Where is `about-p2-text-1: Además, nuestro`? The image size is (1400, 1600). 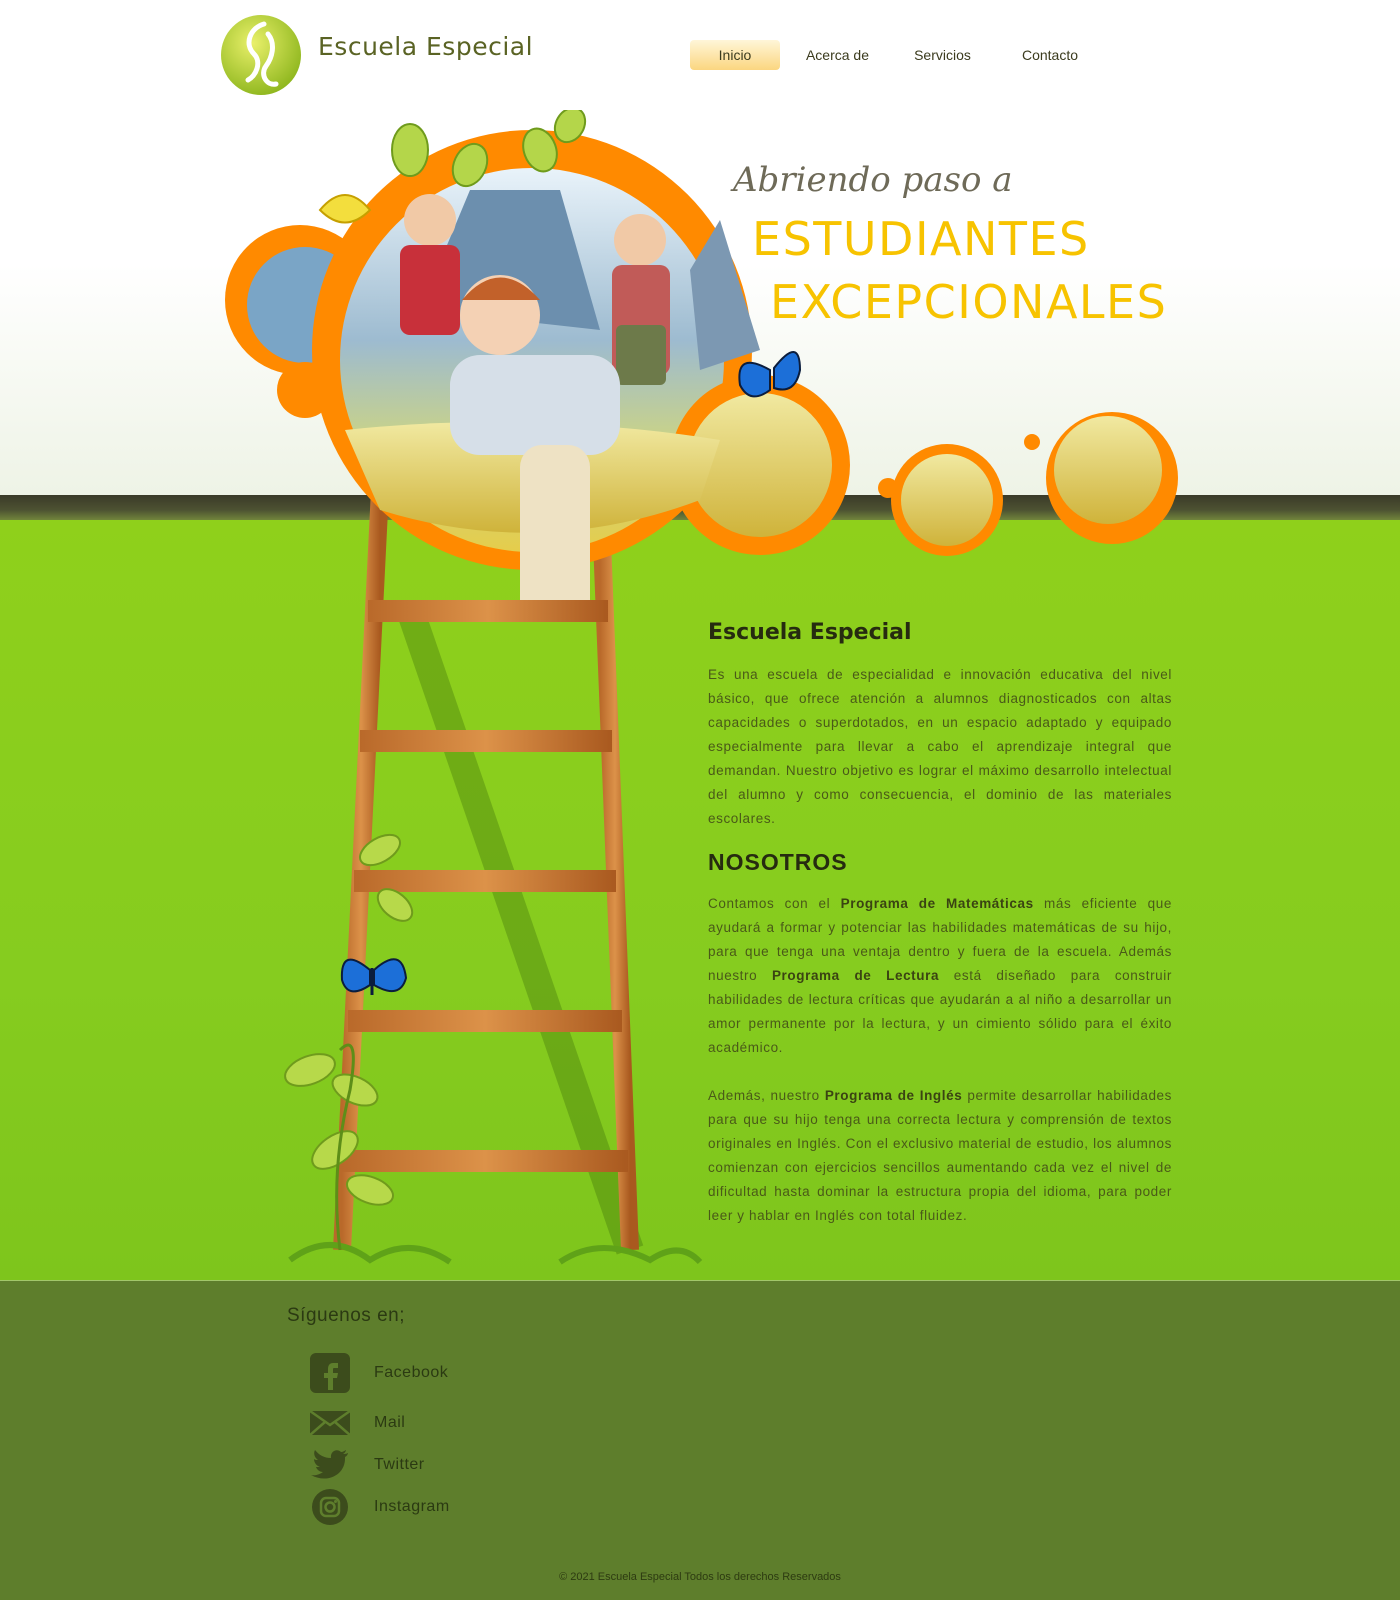
about-p2-text-1: Además, nuestro is located at coordinates (766, 1095).